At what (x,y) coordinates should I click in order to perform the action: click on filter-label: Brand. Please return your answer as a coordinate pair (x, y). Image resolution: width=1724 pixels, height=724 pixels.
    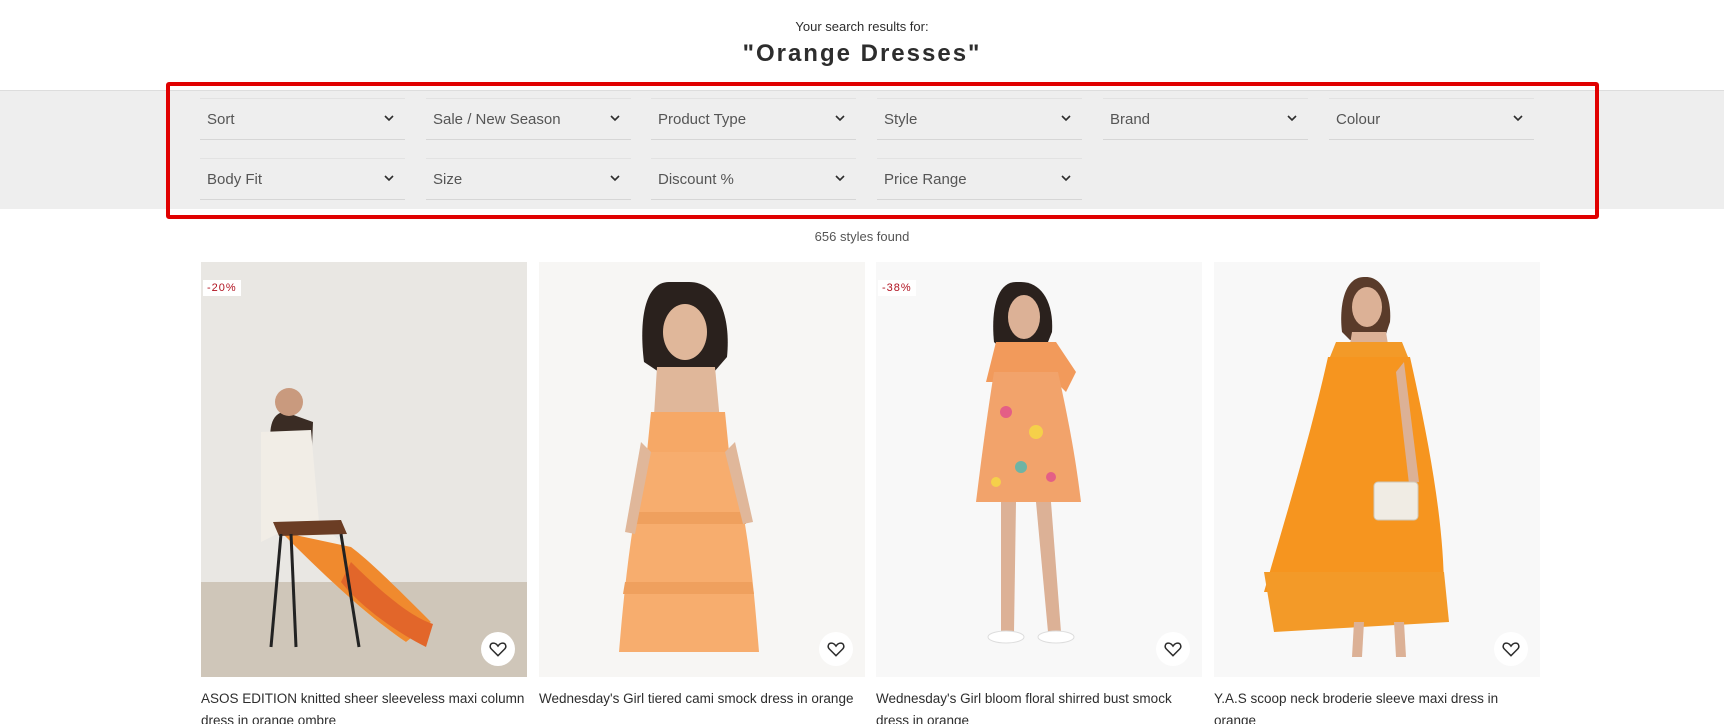
    Looking at the image, I should click on (1130, 119).